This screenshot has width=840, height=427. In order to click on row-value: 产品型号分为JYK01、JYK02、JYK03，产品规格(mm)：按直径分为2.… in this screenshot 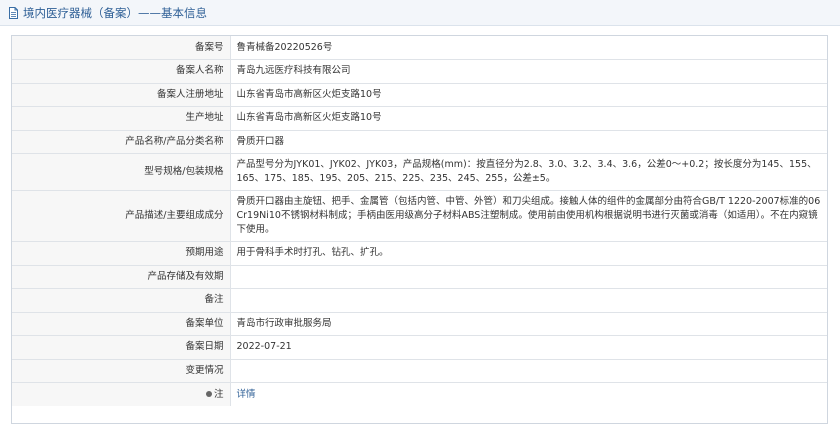, I will do `click(528, 172)`.